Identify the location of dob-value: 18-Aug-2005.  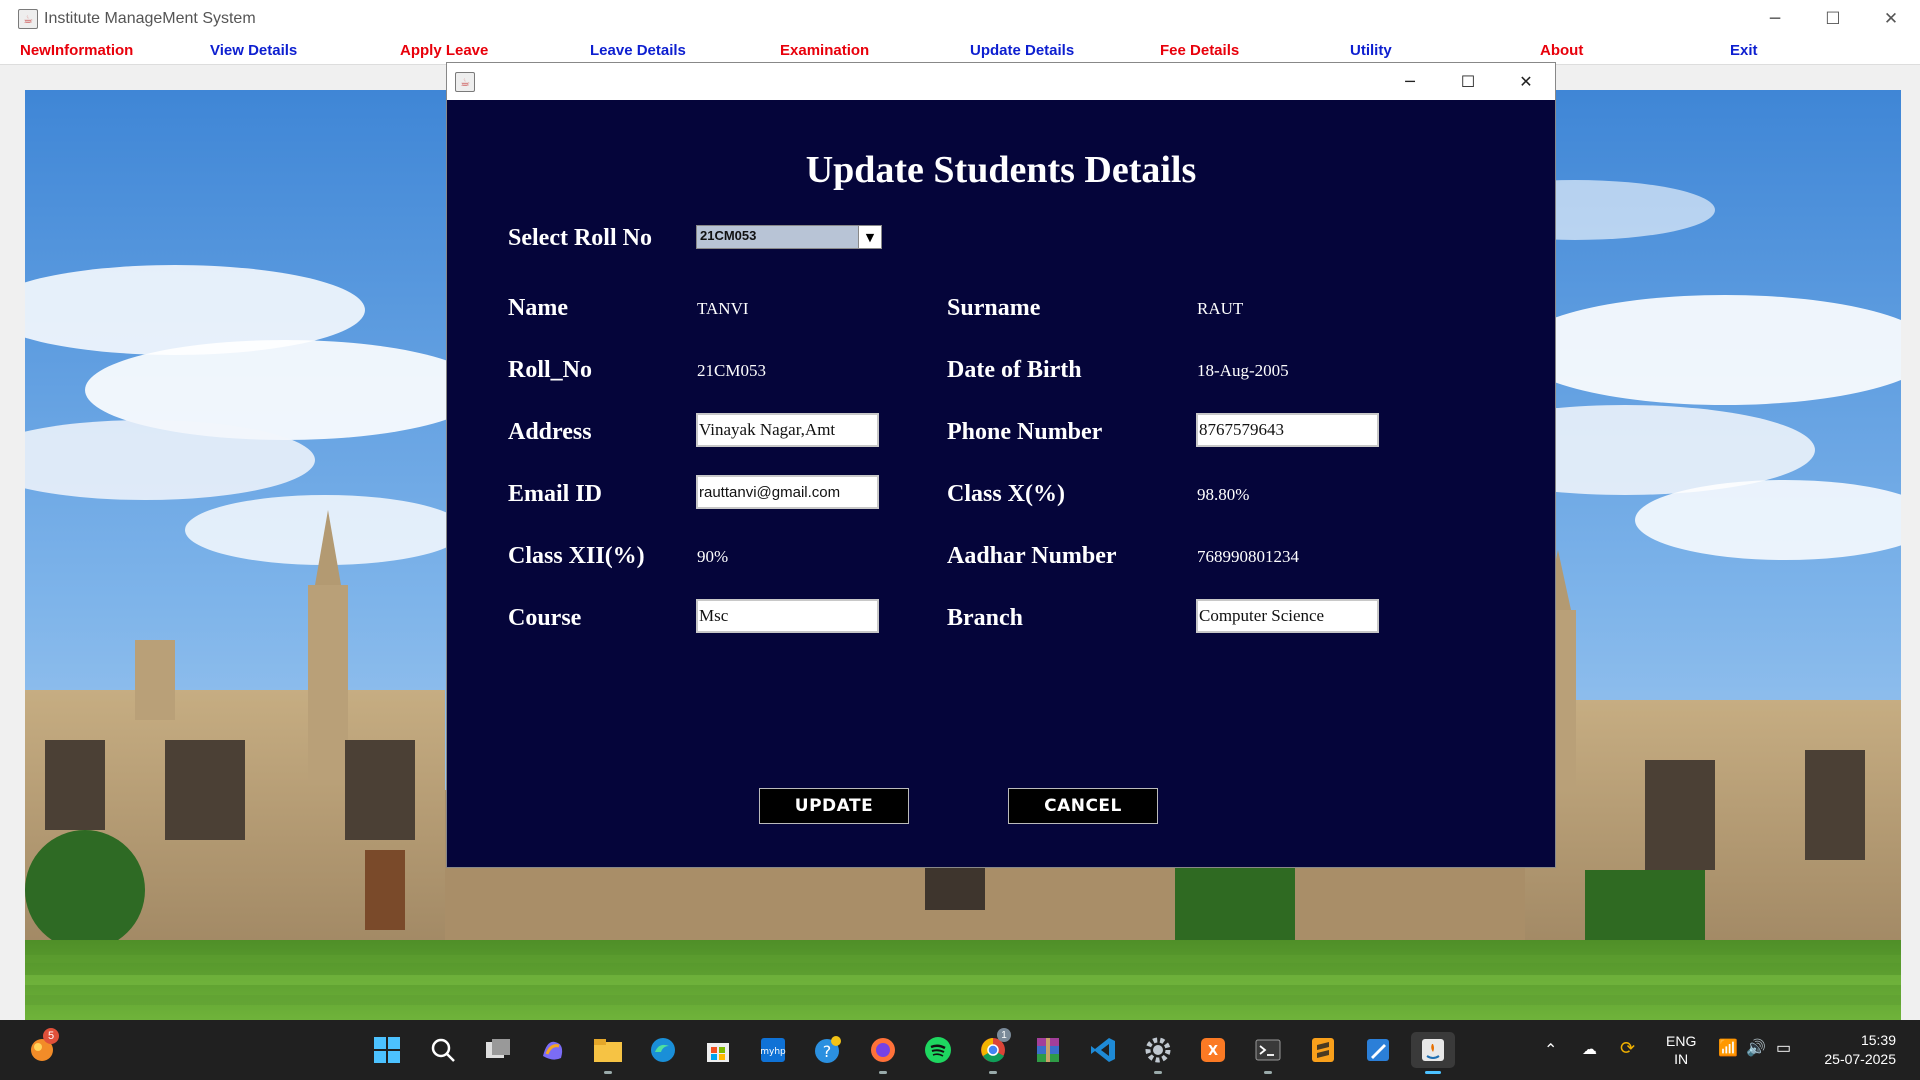
(1243, 370).